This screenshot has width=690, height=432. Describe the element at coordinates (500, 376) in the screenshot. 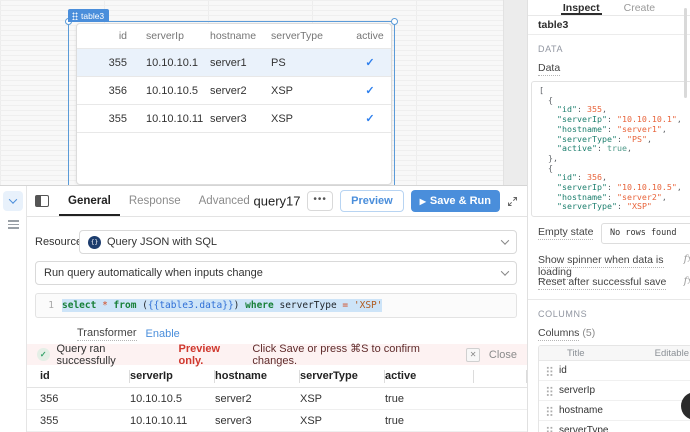

I see `results-column-header` at that location.